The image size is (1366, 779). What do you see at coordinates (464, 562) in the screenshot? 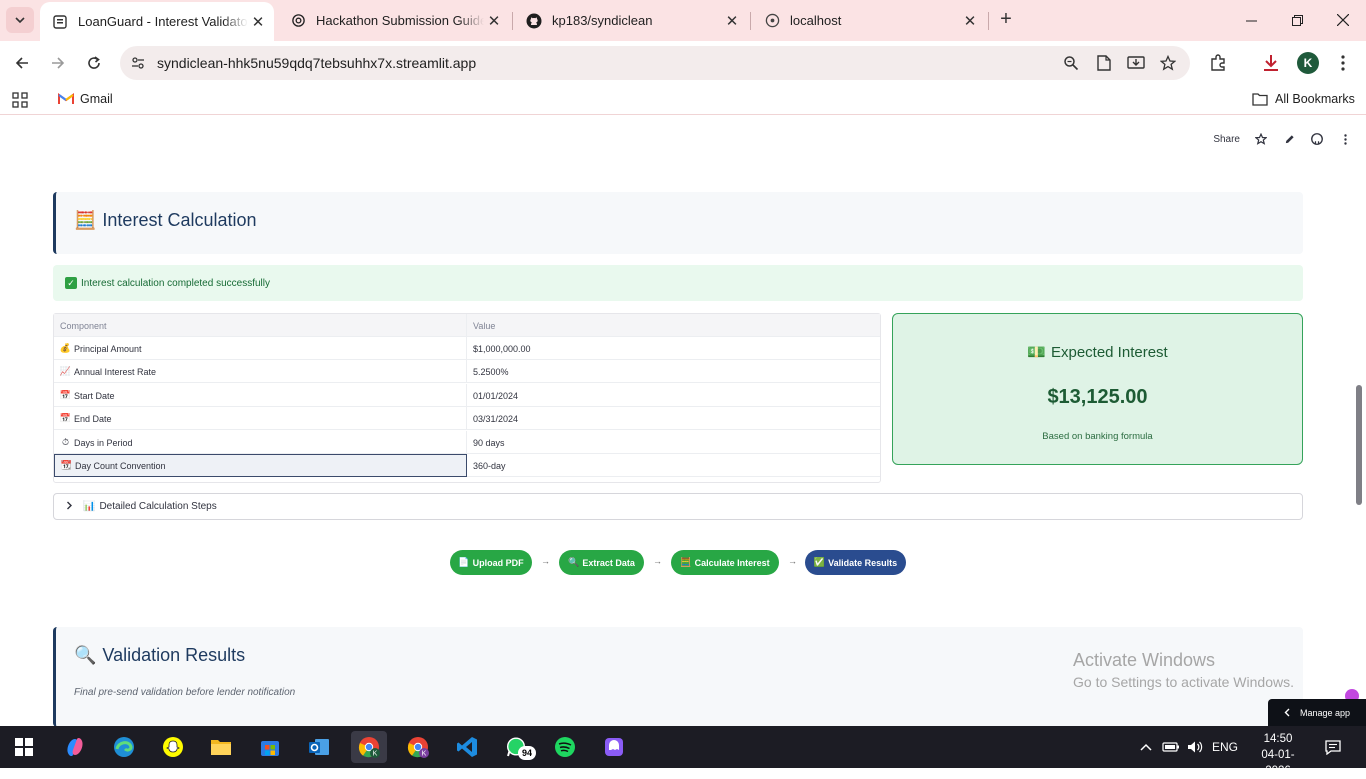
I see `document-icon: 📄` at bounding box center [464, 562].